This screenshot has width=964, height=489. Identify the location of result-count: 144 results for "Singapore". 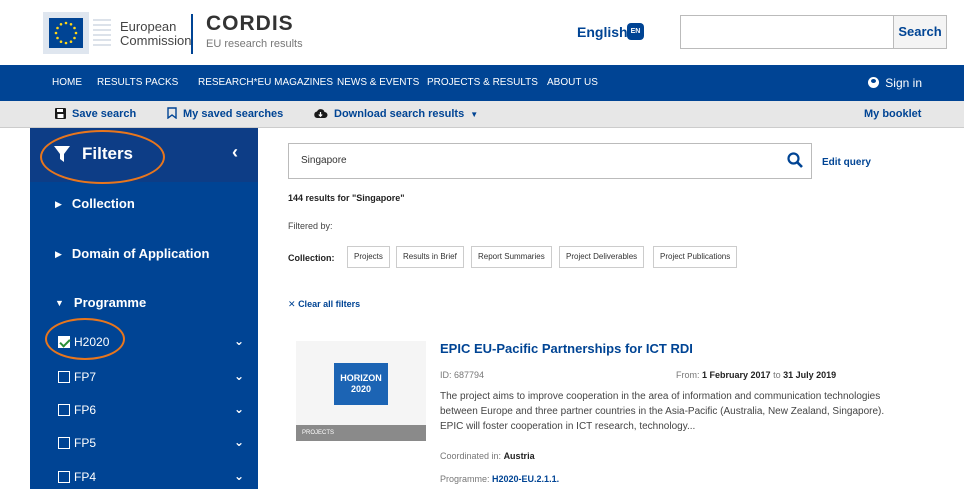
(346, 198).